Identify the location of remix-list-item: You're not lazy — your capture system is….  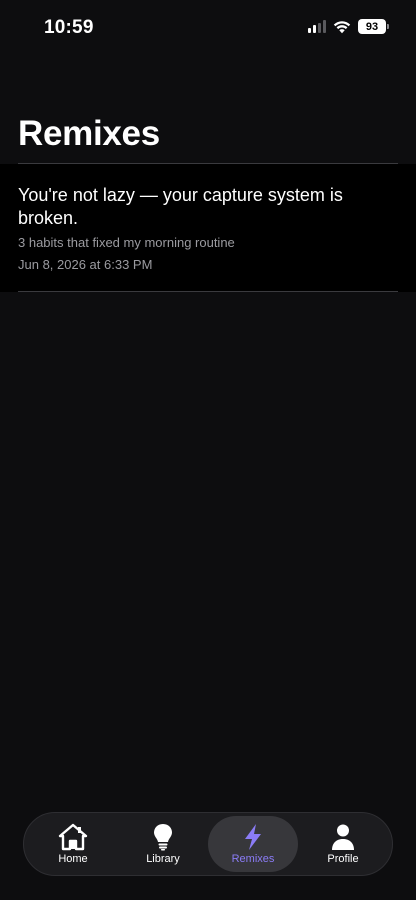
(208, 228).